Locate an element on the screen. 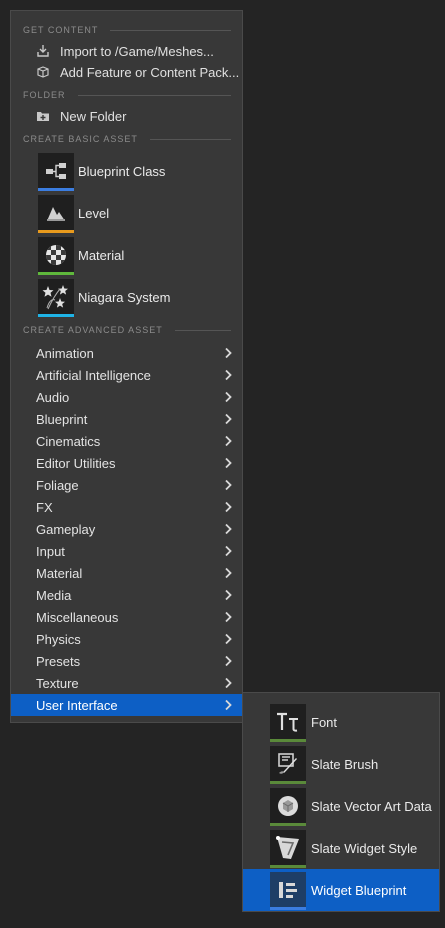 This screenshot has width=445, height=928. slate-vector-art-menu-item: Slate Vector Art Data is located at coordinates (341, 806).